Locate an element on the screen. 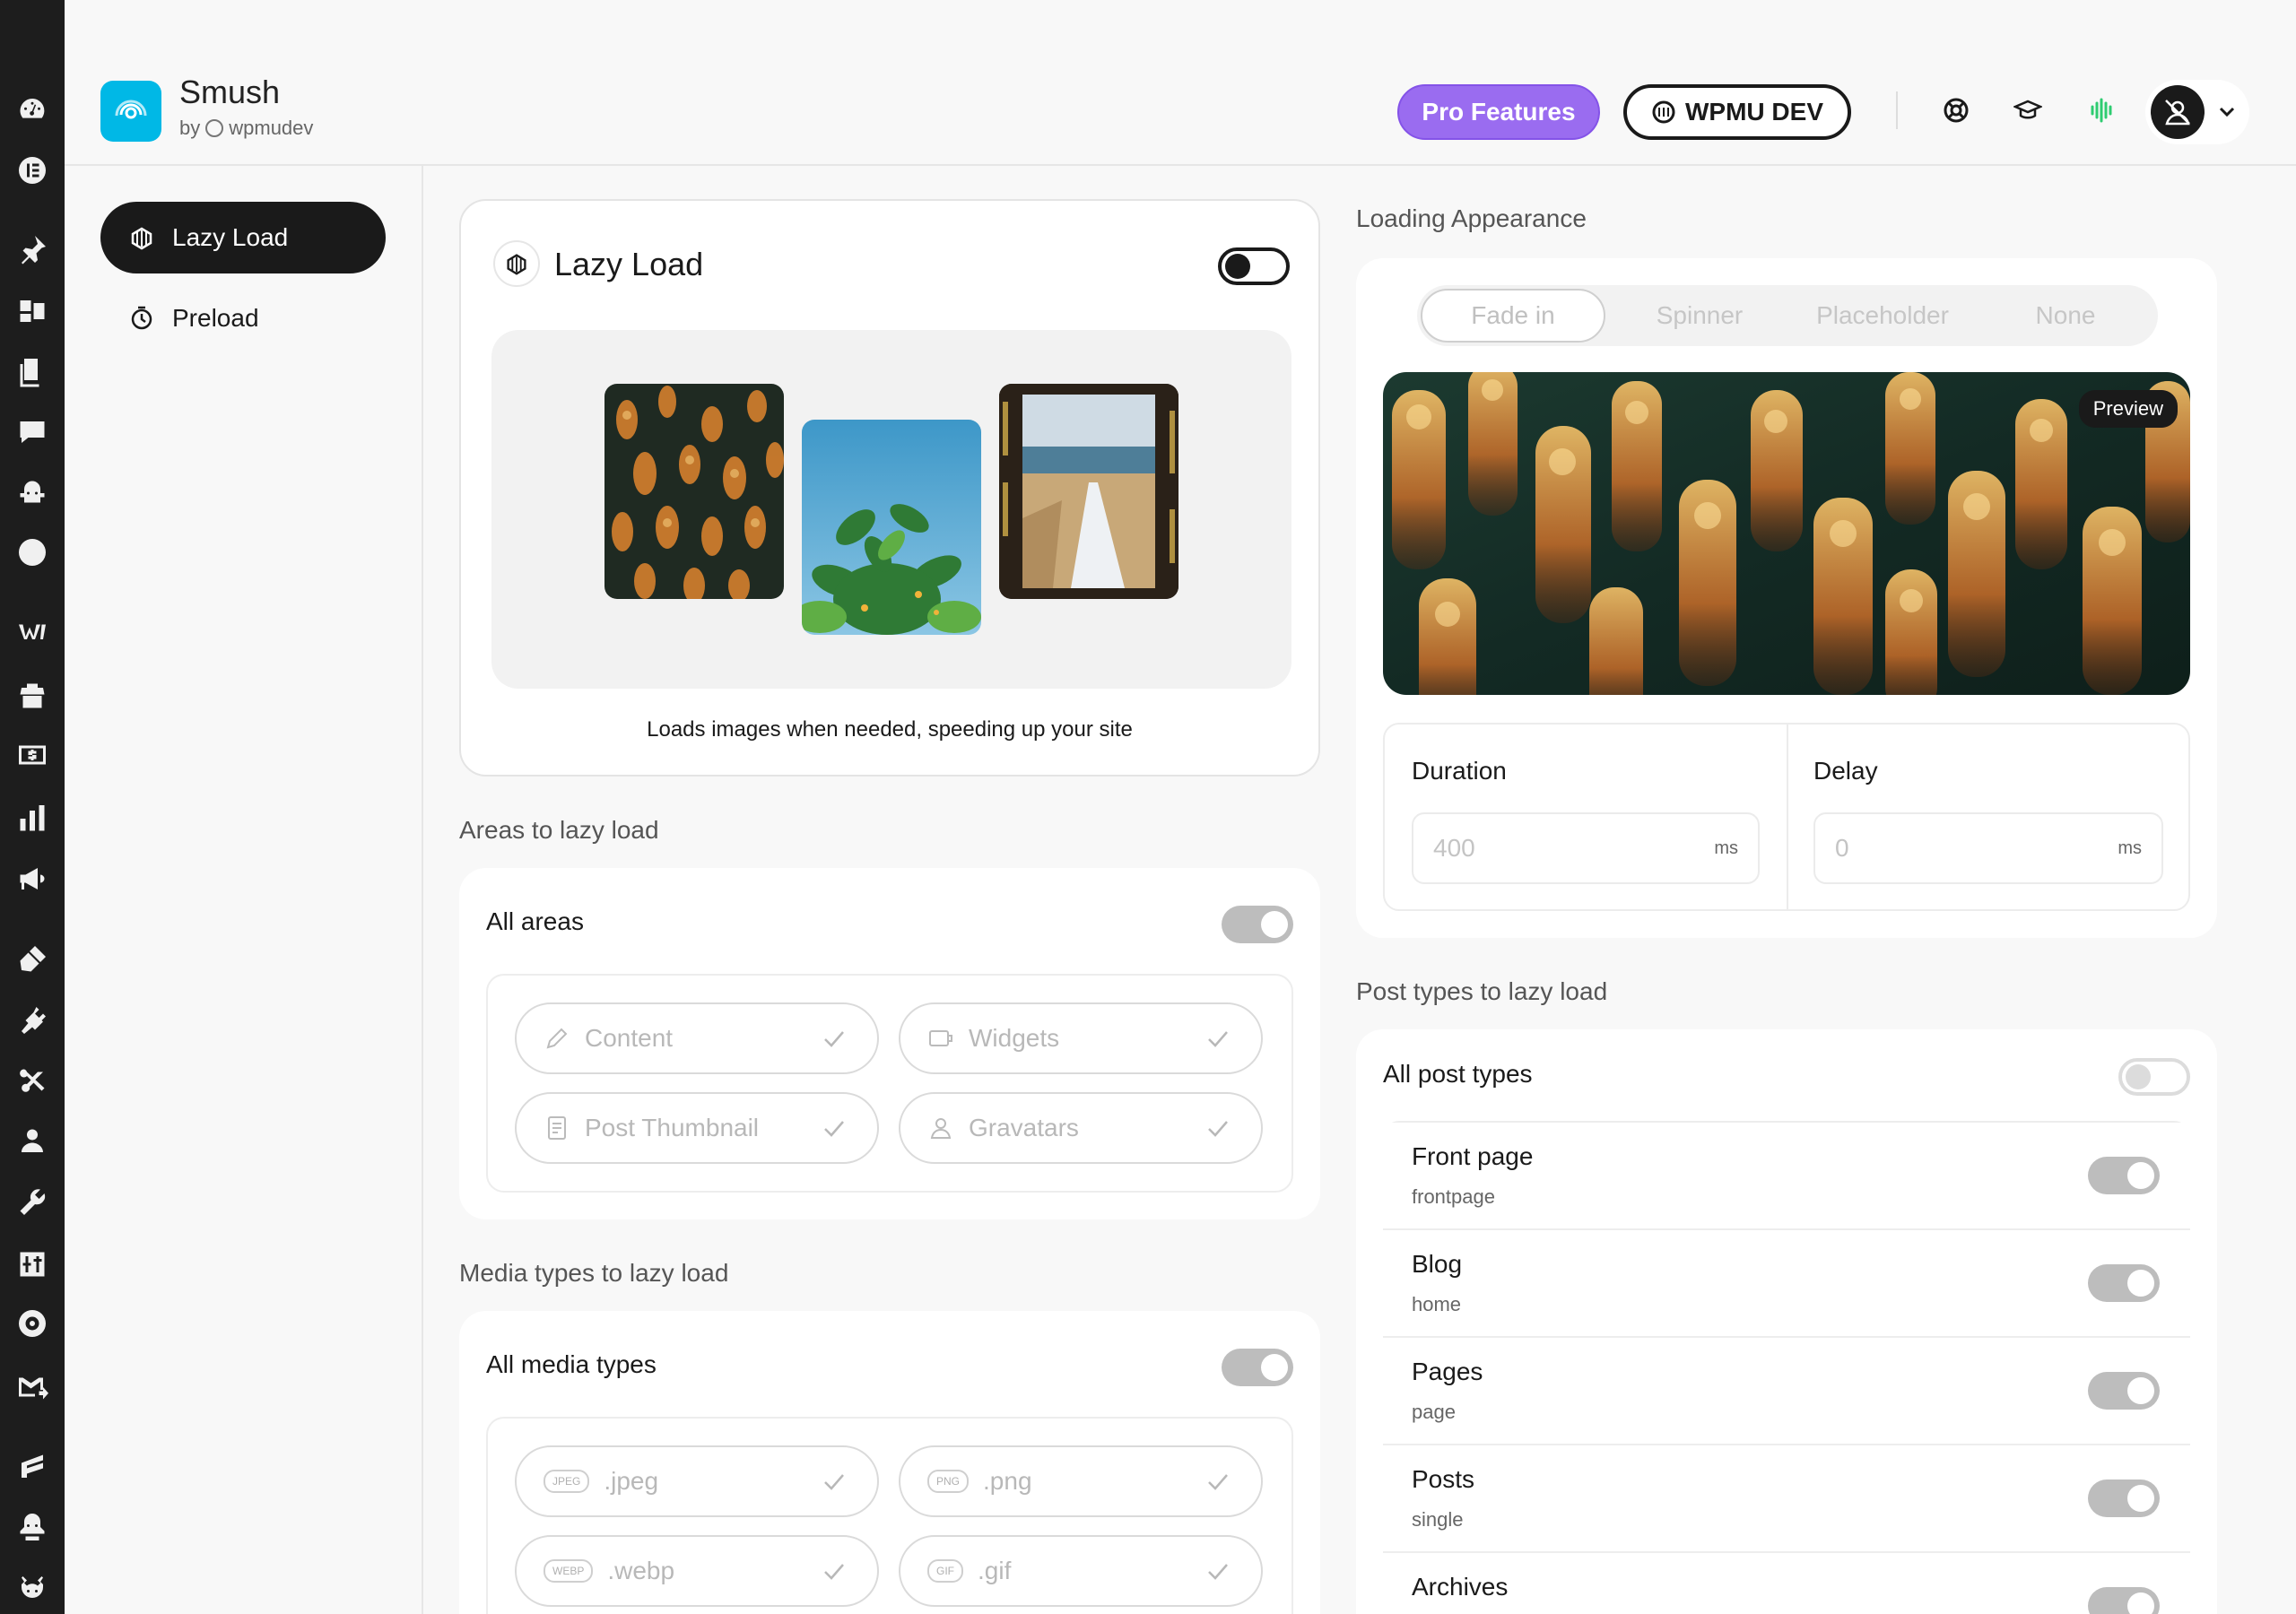  appearance-segmented-control: Fade in Spinner Placeholder None is located at coordinates (1787, 315).